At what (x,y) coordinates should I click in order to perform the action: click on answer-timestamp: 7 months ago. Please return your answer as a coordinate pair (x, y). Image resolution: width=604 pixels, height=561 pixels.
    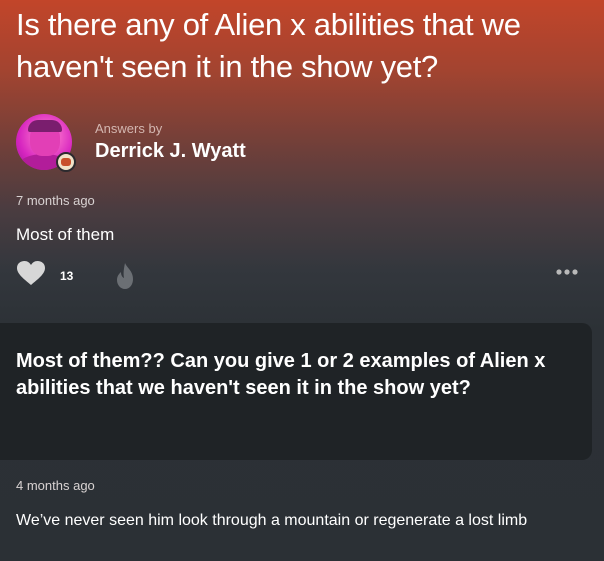
    Looking at the image, I should click on (55, 200).